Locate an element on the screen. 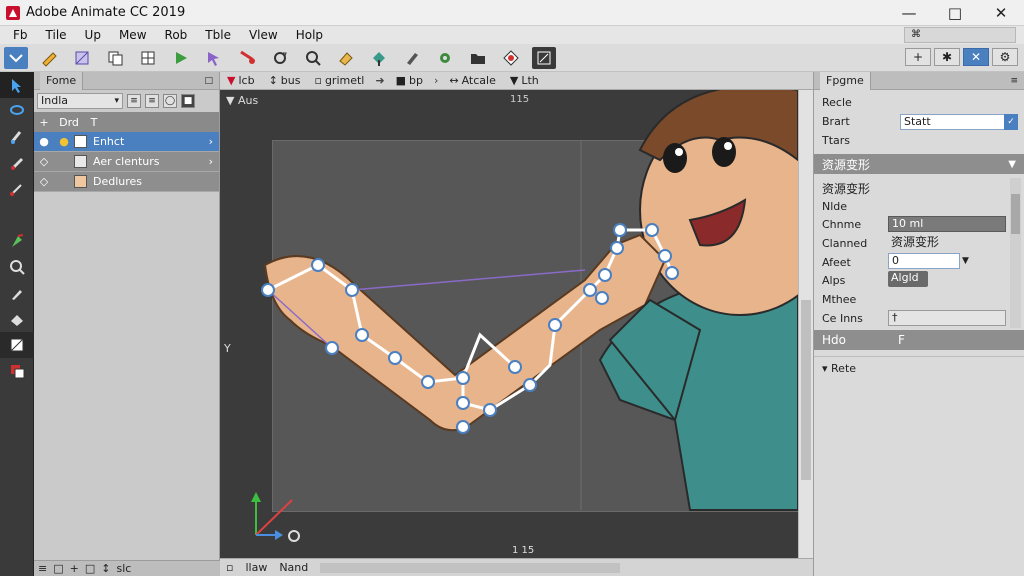 This screenshot has height=576, width=1024. hide-row: Hdo F is located at coordinates (919, 340).